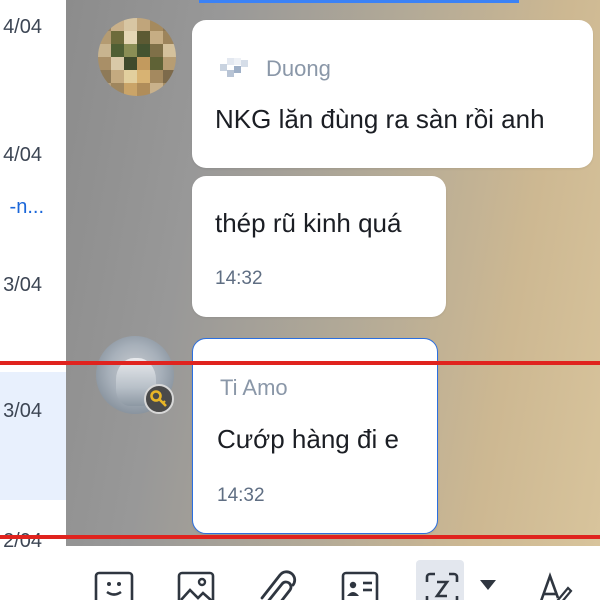 Image resolution: width=600 pixels, height=600 pixels. What do you see at coordinates (137, 57) in the screenshot?
I see `avatar` at bounding box center [137, 57].